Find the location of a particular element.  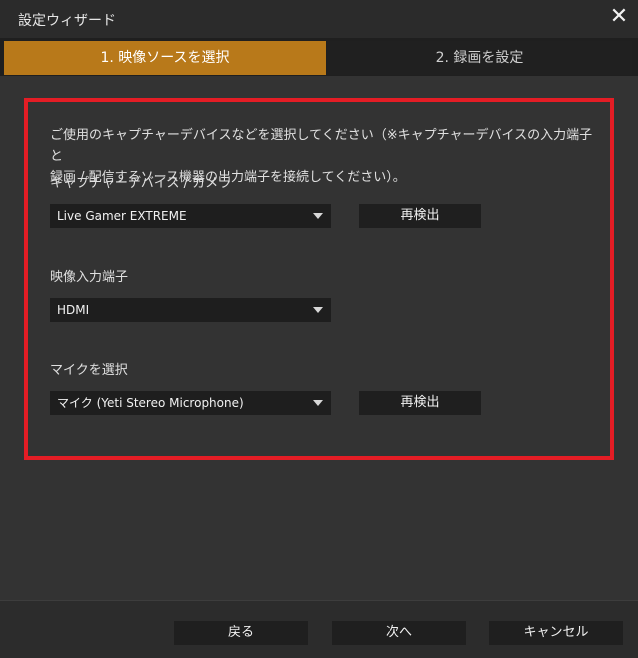

wizard-tabs: 1. 映像ソースを選択 2. 録画を設定 is located at coordinates (319, 57).